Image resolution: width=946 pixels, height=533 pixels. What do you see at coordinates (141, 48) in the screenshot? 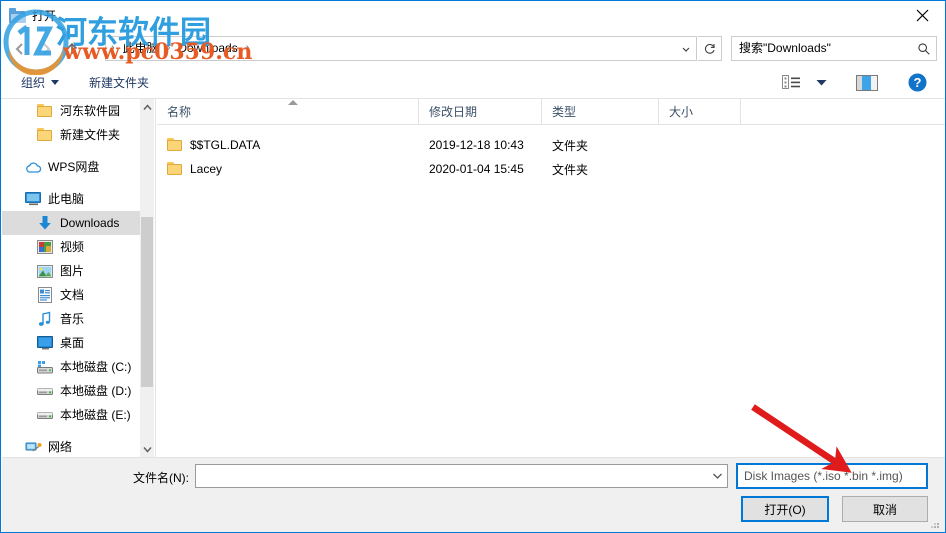
I see `breadcrumb-item-0: 此电脑` at bounding box center [141, 48].